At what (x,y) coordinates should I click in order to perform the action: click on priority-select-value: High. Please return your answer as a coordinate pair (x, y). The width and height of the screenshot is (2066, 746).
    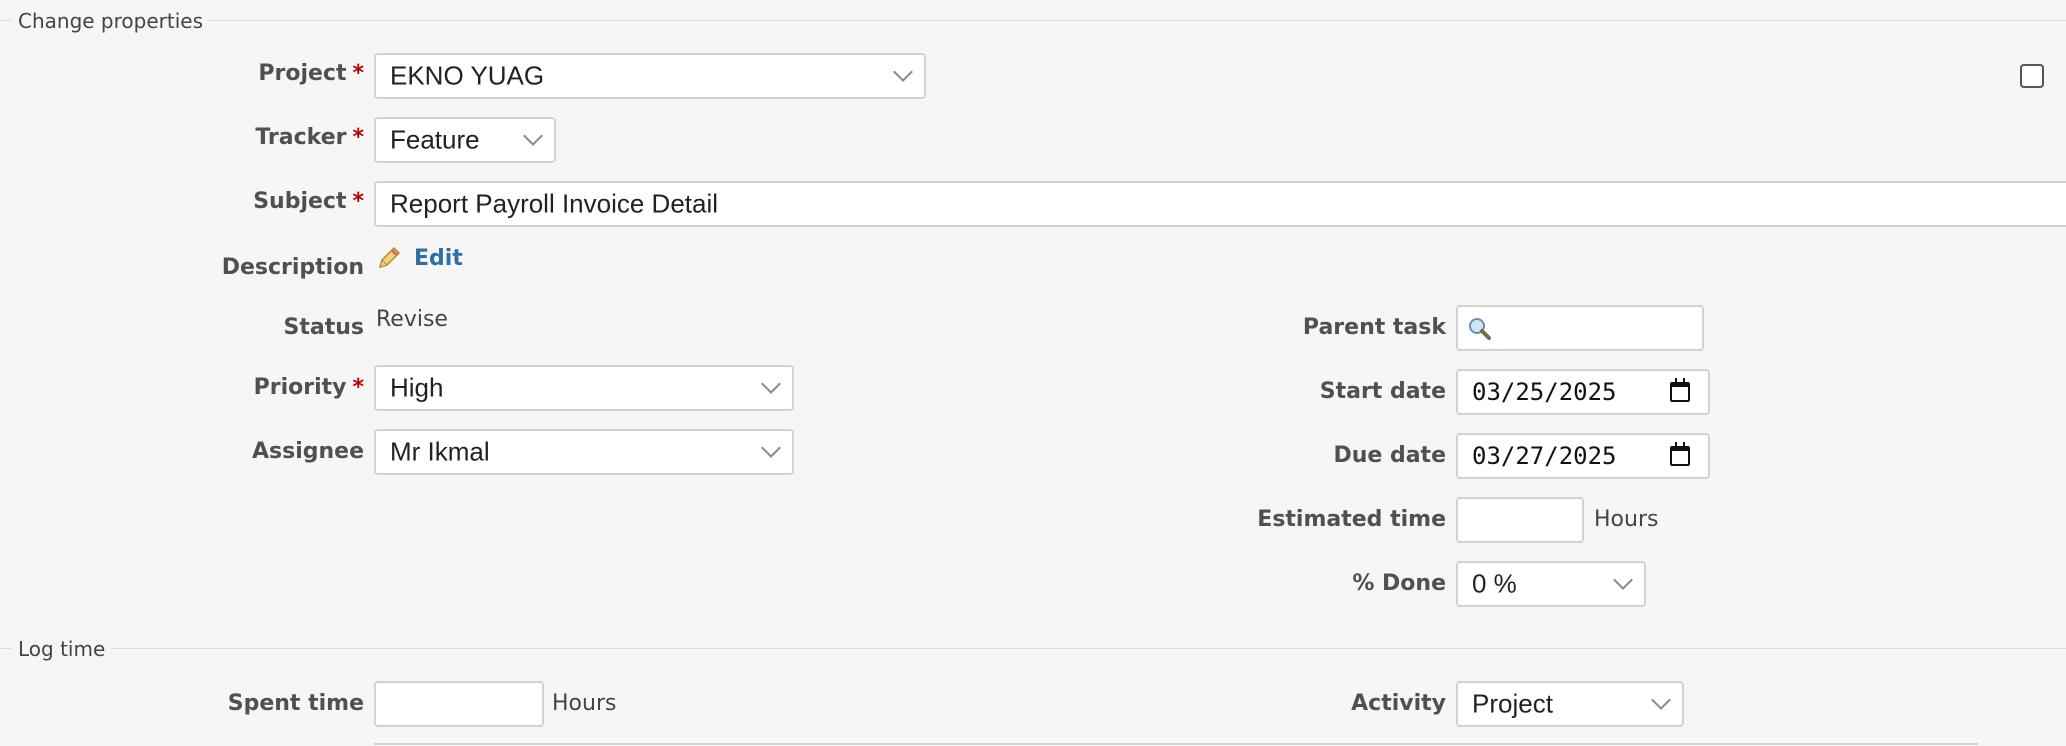
    Looking at the image, I should click on (417, 387).